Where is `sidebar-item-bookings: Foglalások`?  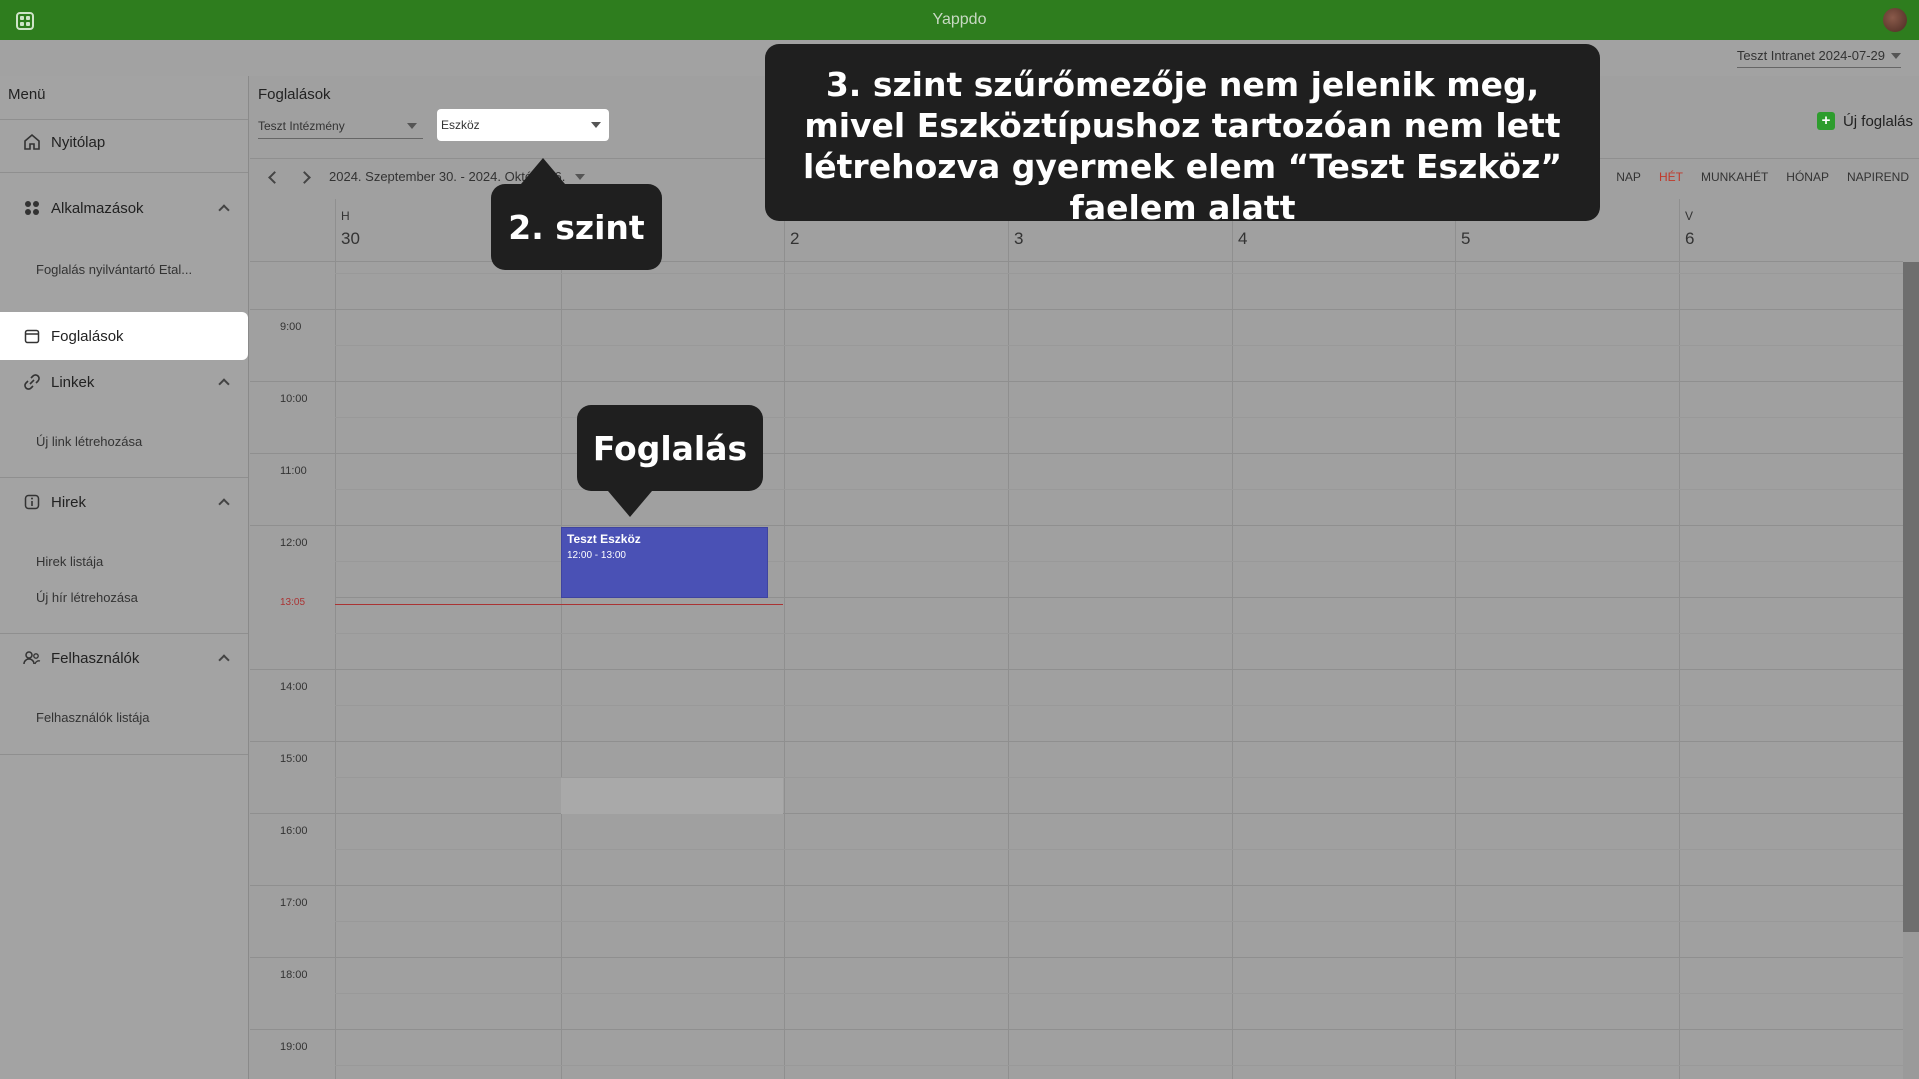
sidebar-item-bookings: Foglalások is located at coordinates (124, 336).